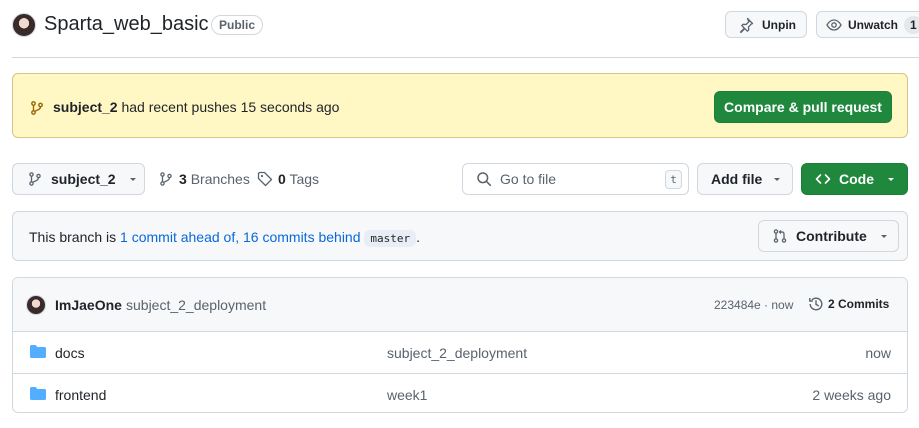  Describe the element at coordinates (803, 107) in the screenshot. I see `compare-pull-request-button: Compare & pull request` at that location.